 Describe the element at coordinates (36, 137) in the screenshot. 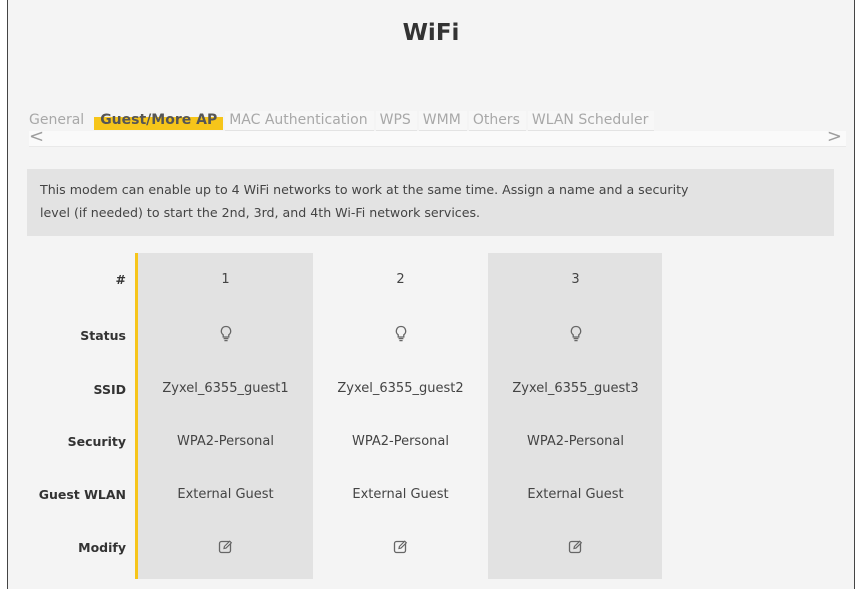

I see `scroll-left-icon: <` at that location.